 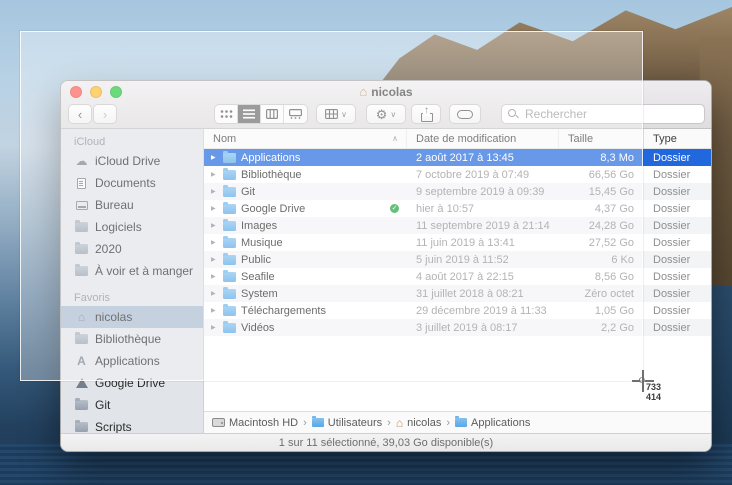 I want to click on table-row: ▶ Public 5 juin 2019 à 11:52 6 Ko Dossier, so click(x=457, y=259).